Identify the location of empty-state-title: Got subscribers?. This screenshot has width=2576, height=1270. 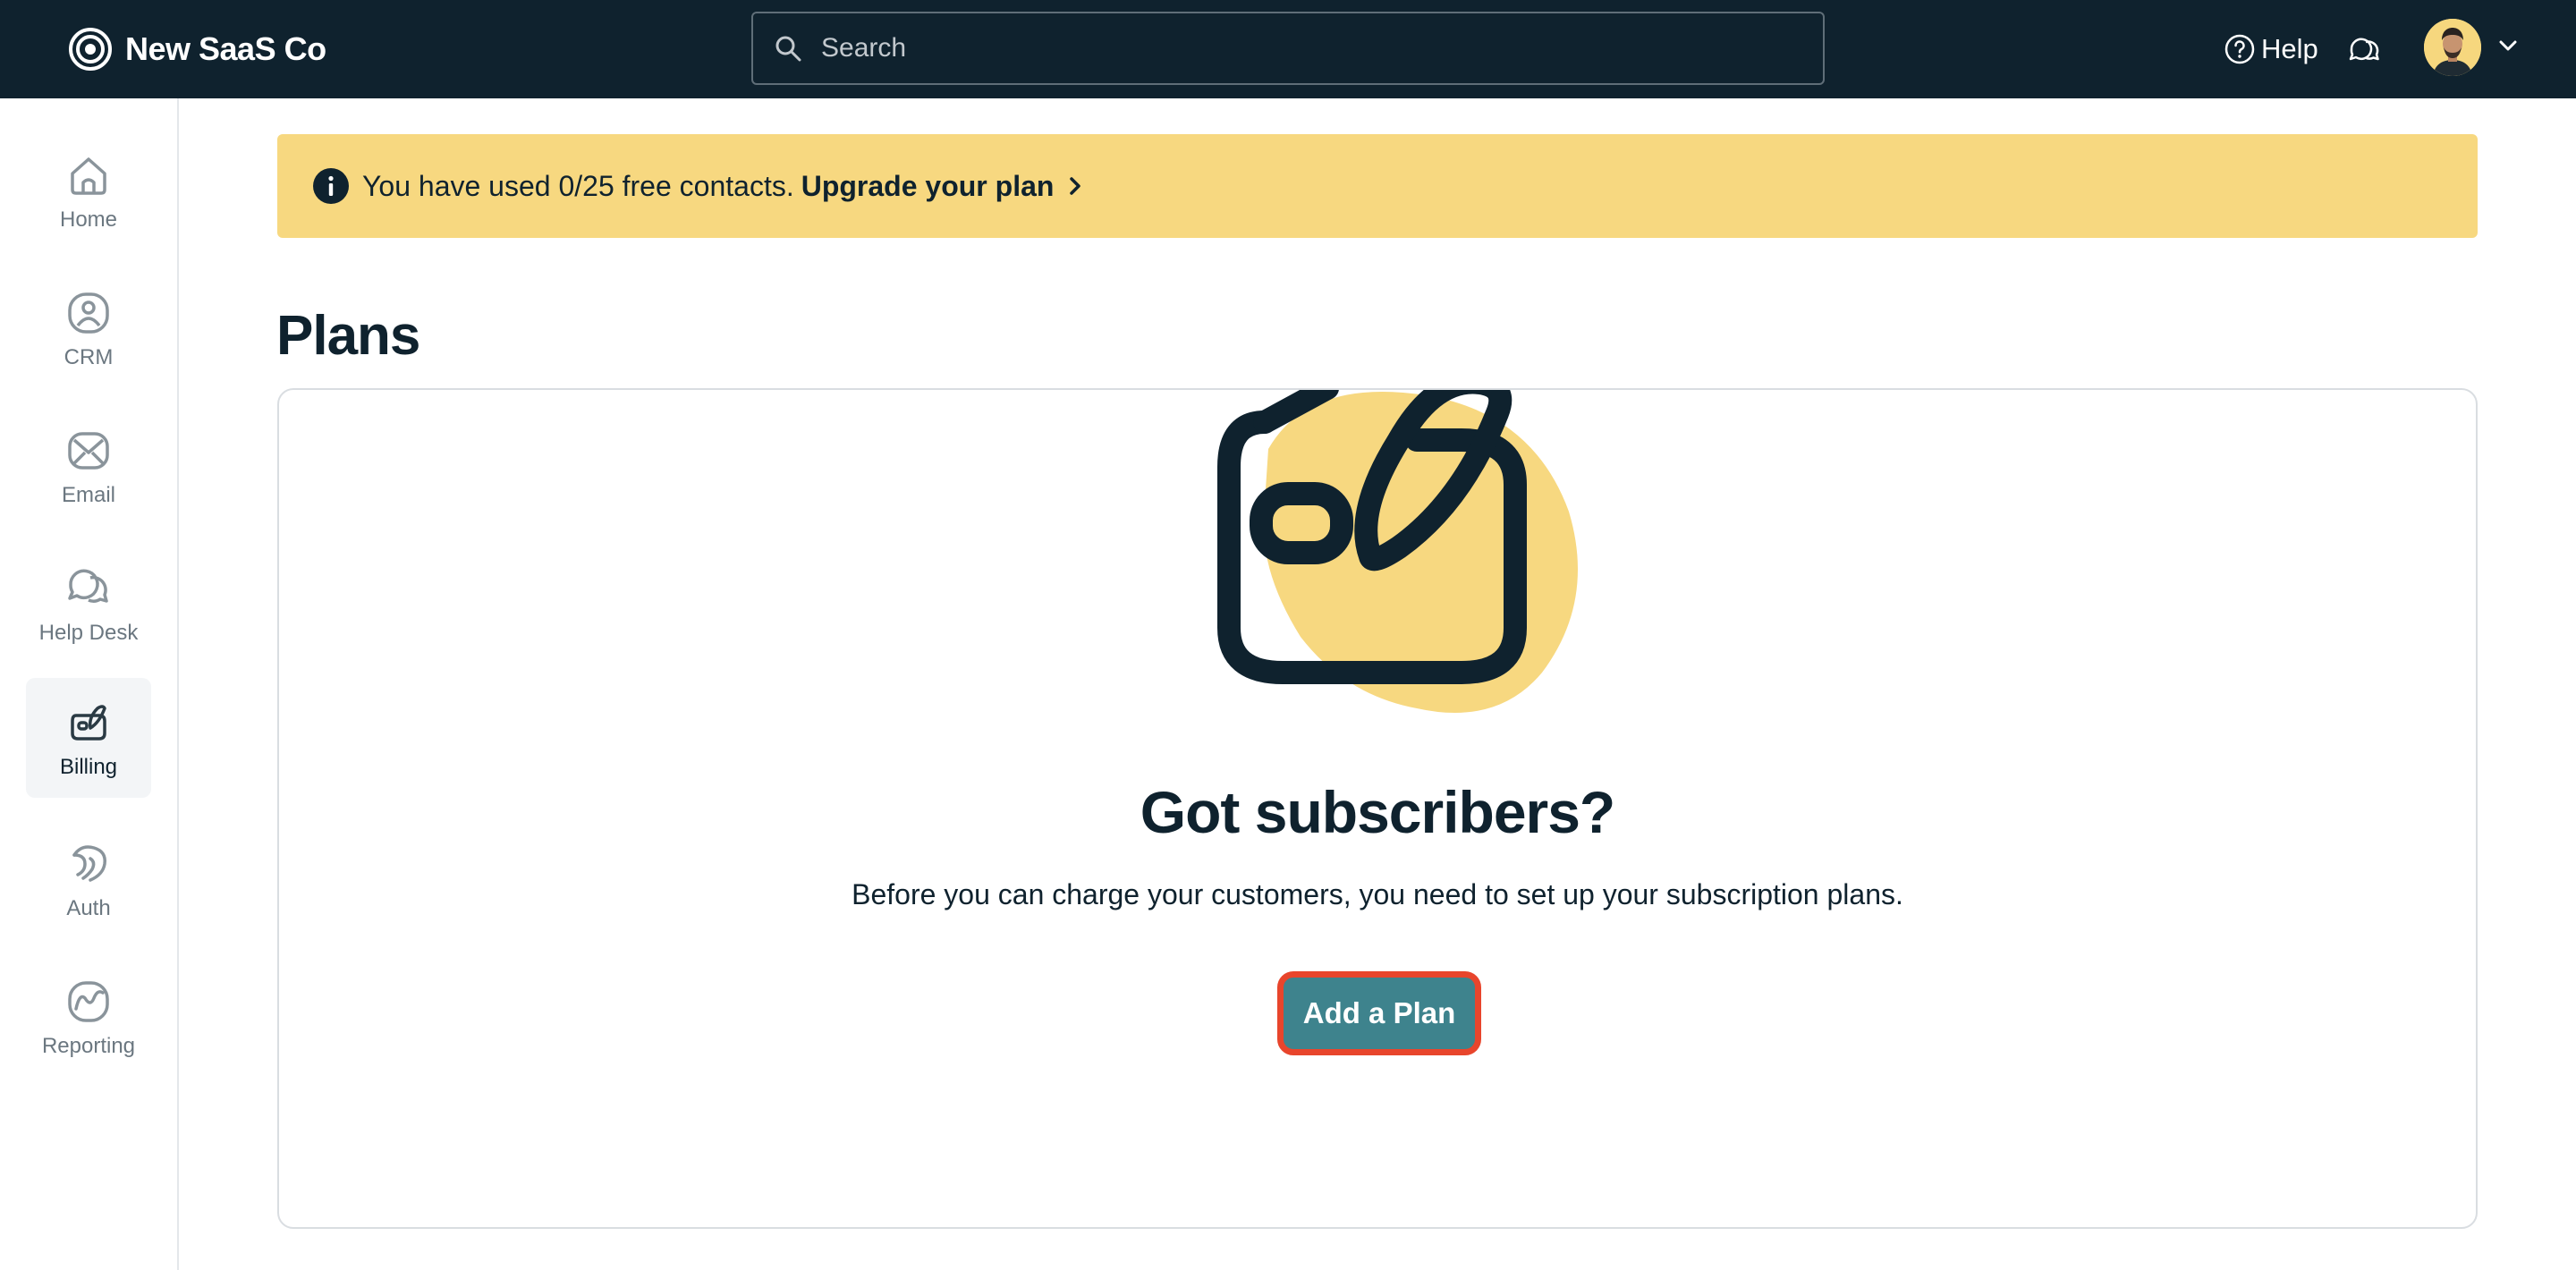
(1377, 812).